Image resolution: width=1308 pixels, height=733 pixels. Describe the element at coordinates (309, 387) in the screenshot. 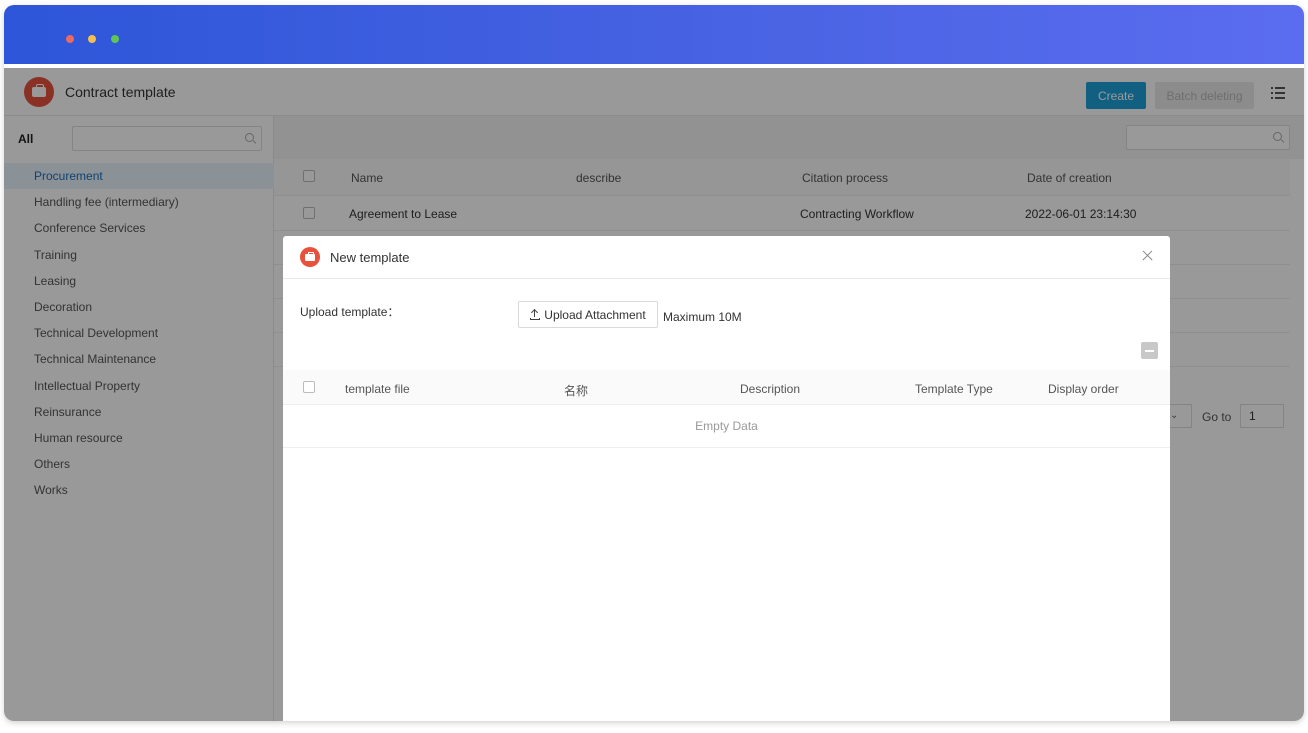

I see `select-all-attachments-checkbox` at that location.